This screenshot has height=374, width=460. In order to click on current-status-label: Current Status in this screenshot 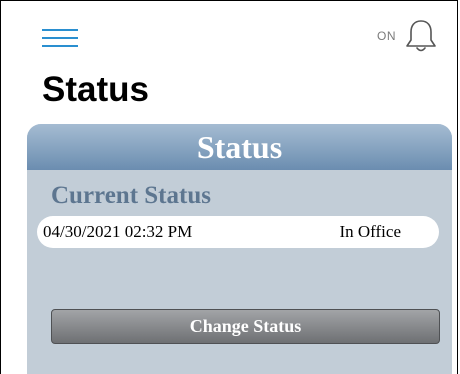, I will do `click(131, 195)`.